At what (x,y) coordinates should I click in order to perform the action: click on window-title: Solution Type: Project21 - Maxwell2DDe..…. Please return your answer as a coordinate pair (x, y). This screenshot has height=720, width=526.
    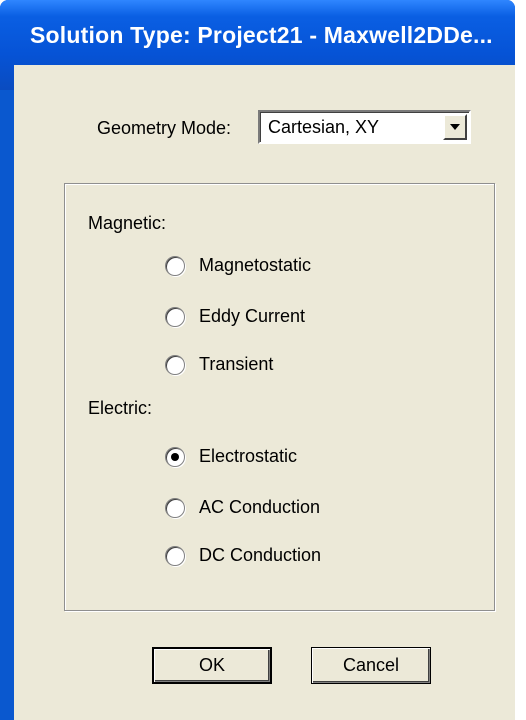
    Looking at the image, I should click on (261, 35).